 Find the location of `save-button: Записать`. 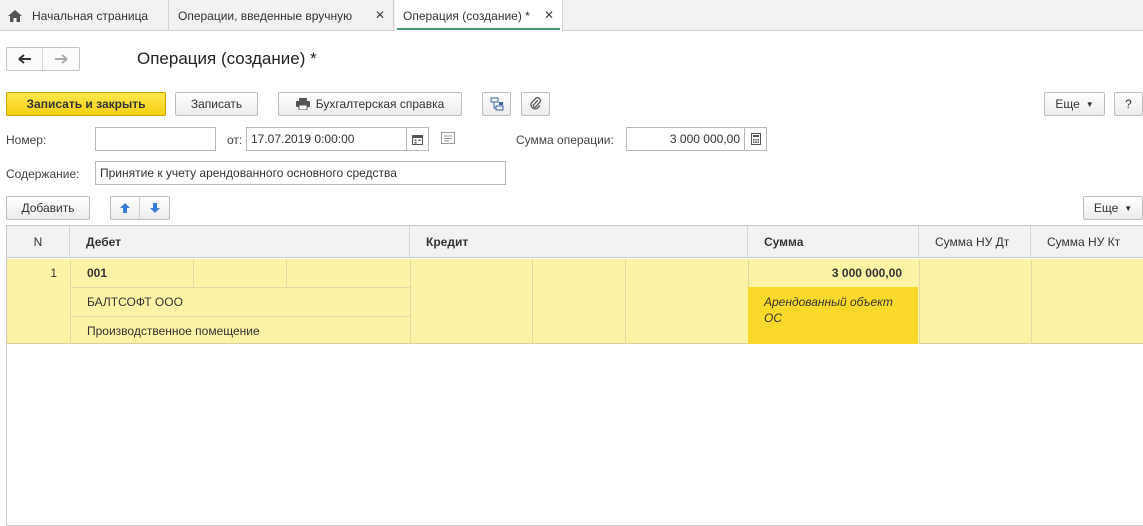

save-button: Записать is located at coordinates (216, 104).